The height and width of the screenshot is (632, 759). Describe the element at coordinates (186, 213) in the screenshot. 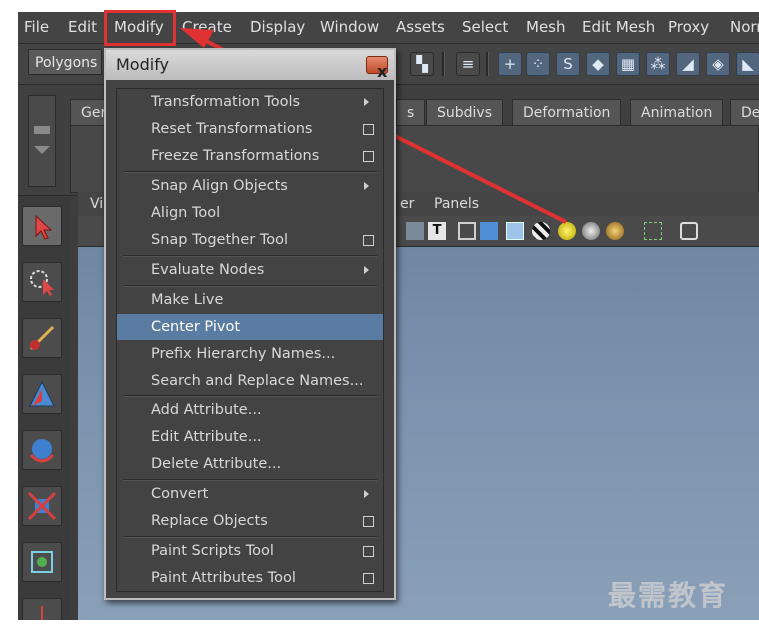

I see `menu-item-label: Align Tool` at that location.